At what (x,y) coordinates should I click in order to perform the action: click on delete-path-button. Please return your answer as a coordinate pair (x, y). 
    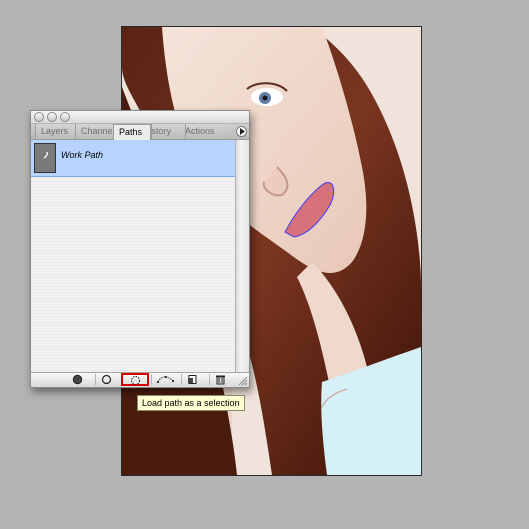
    Looking at the image, I should click on (220, 379).